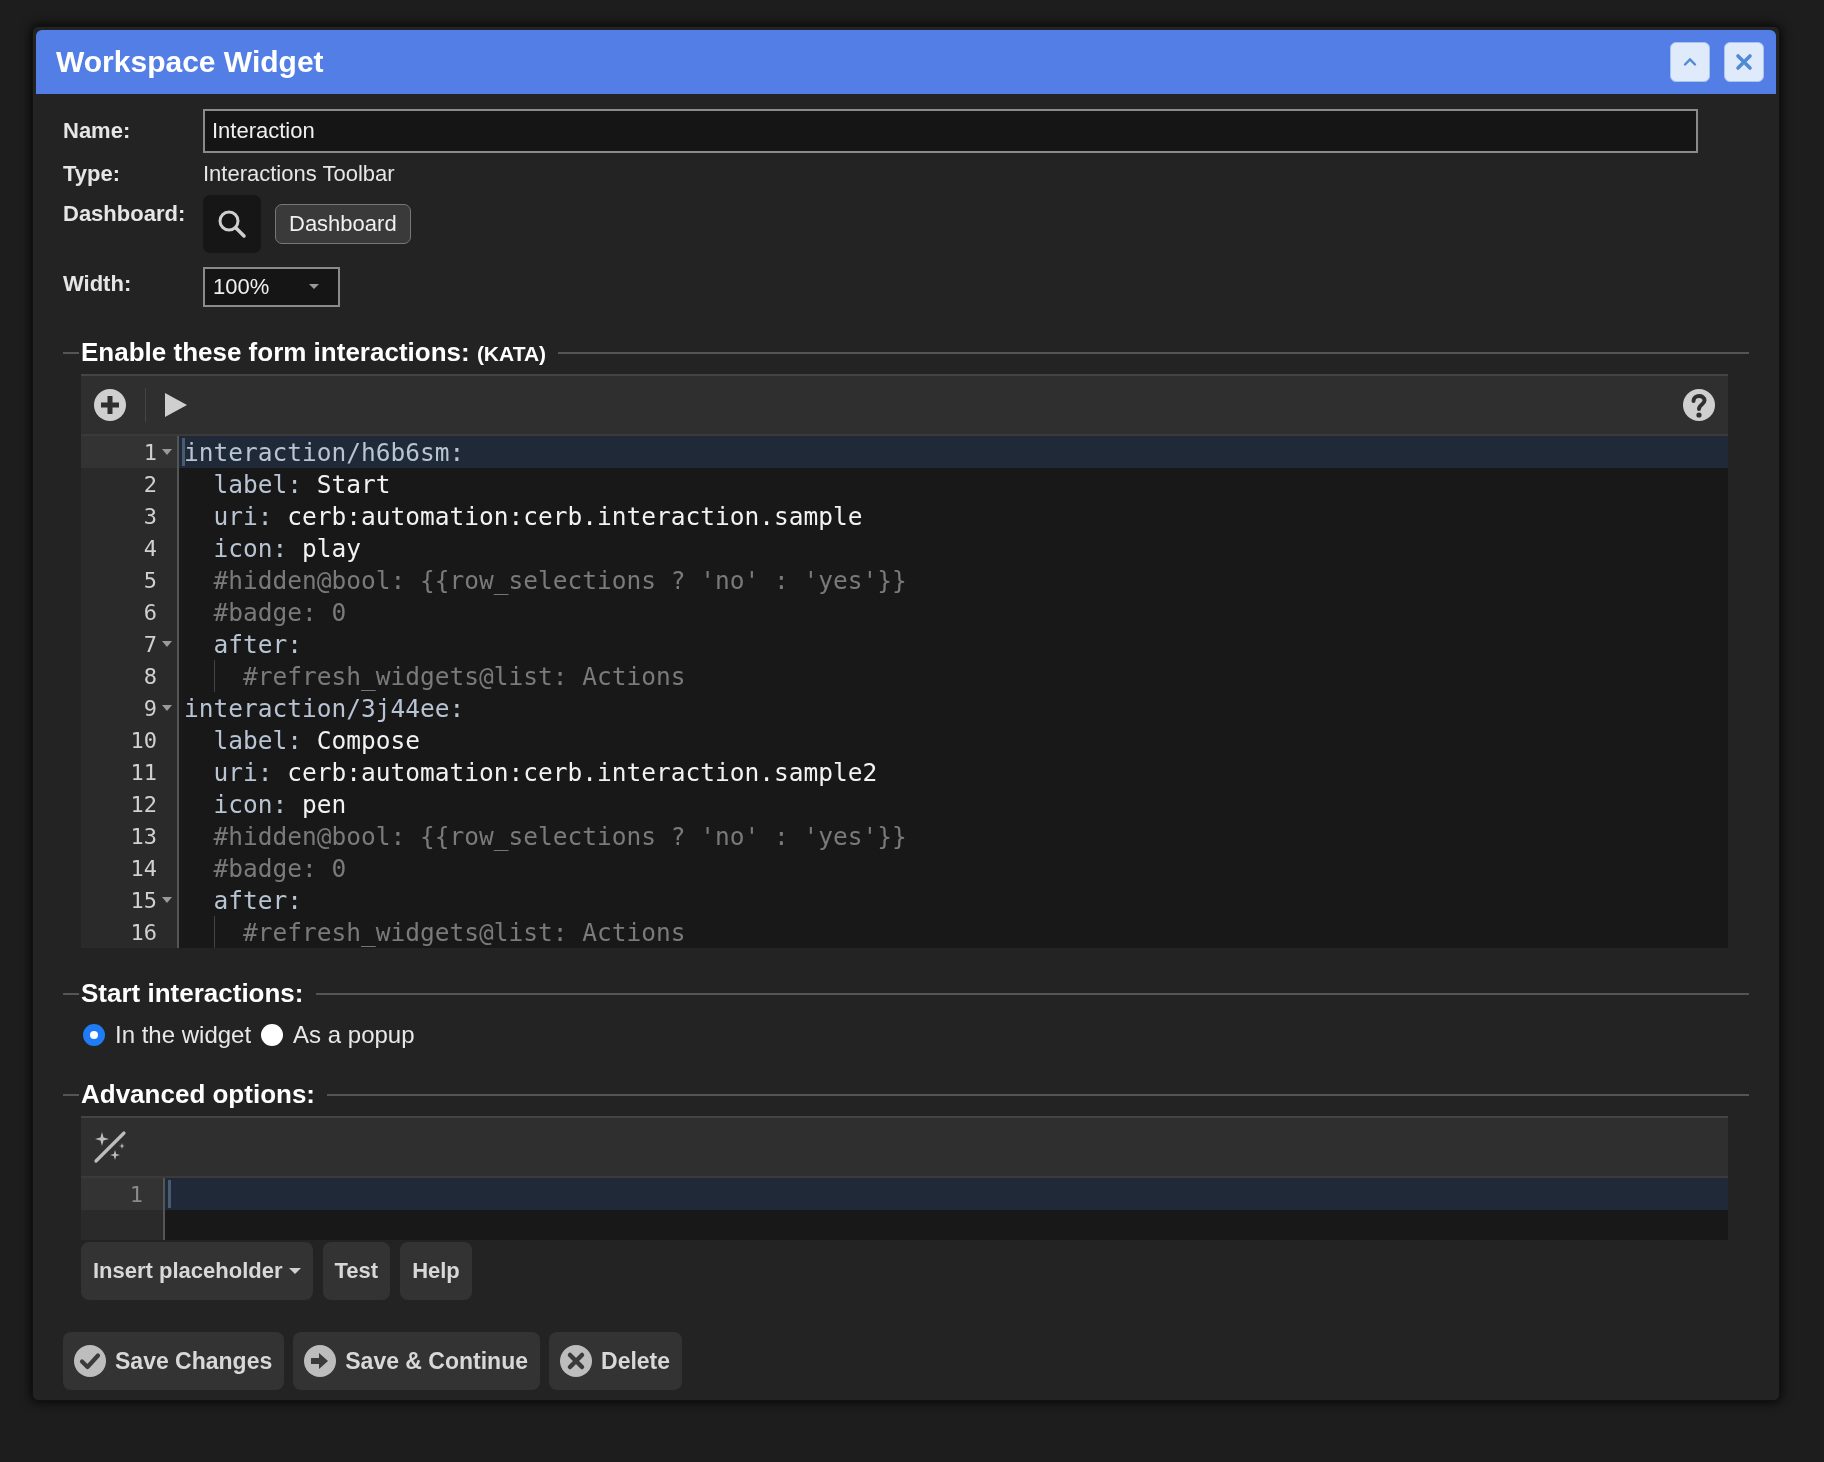 The width and height of the screenshot is (1824, 1462). Describe the element at coordinates (287, 548) in the screenshot. I see `code-line: icon: play` at that location.